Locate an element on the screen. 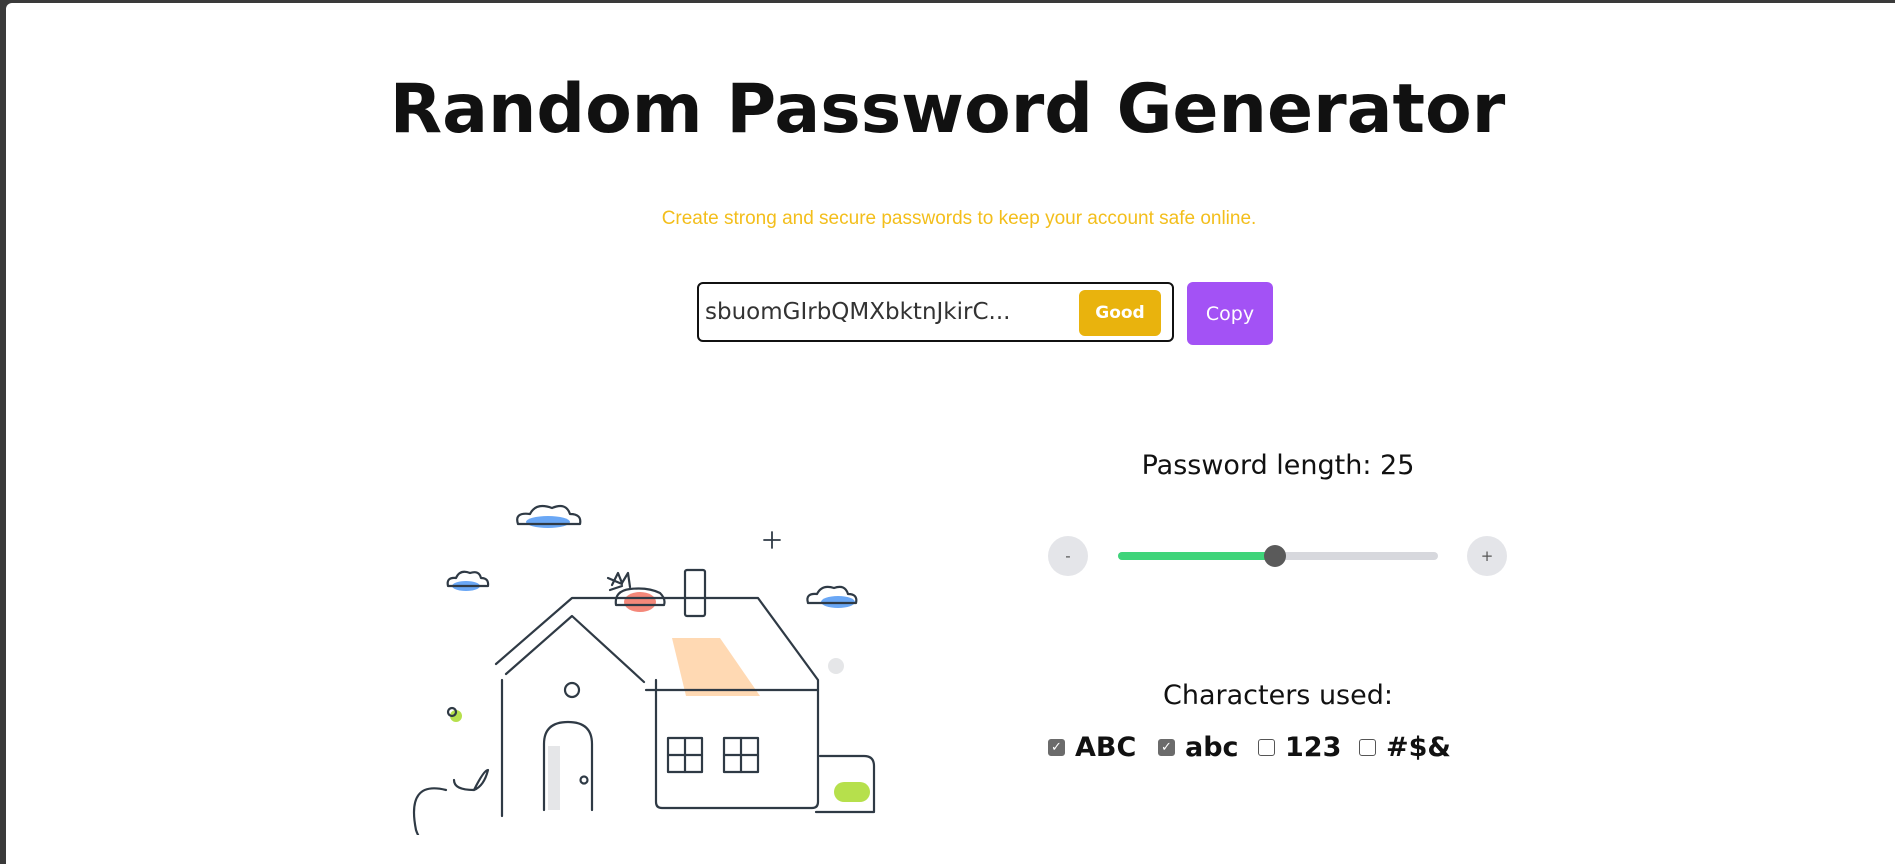 The height and width of the screenshot is (864, 1895). house is located at coordinates (644, 715).